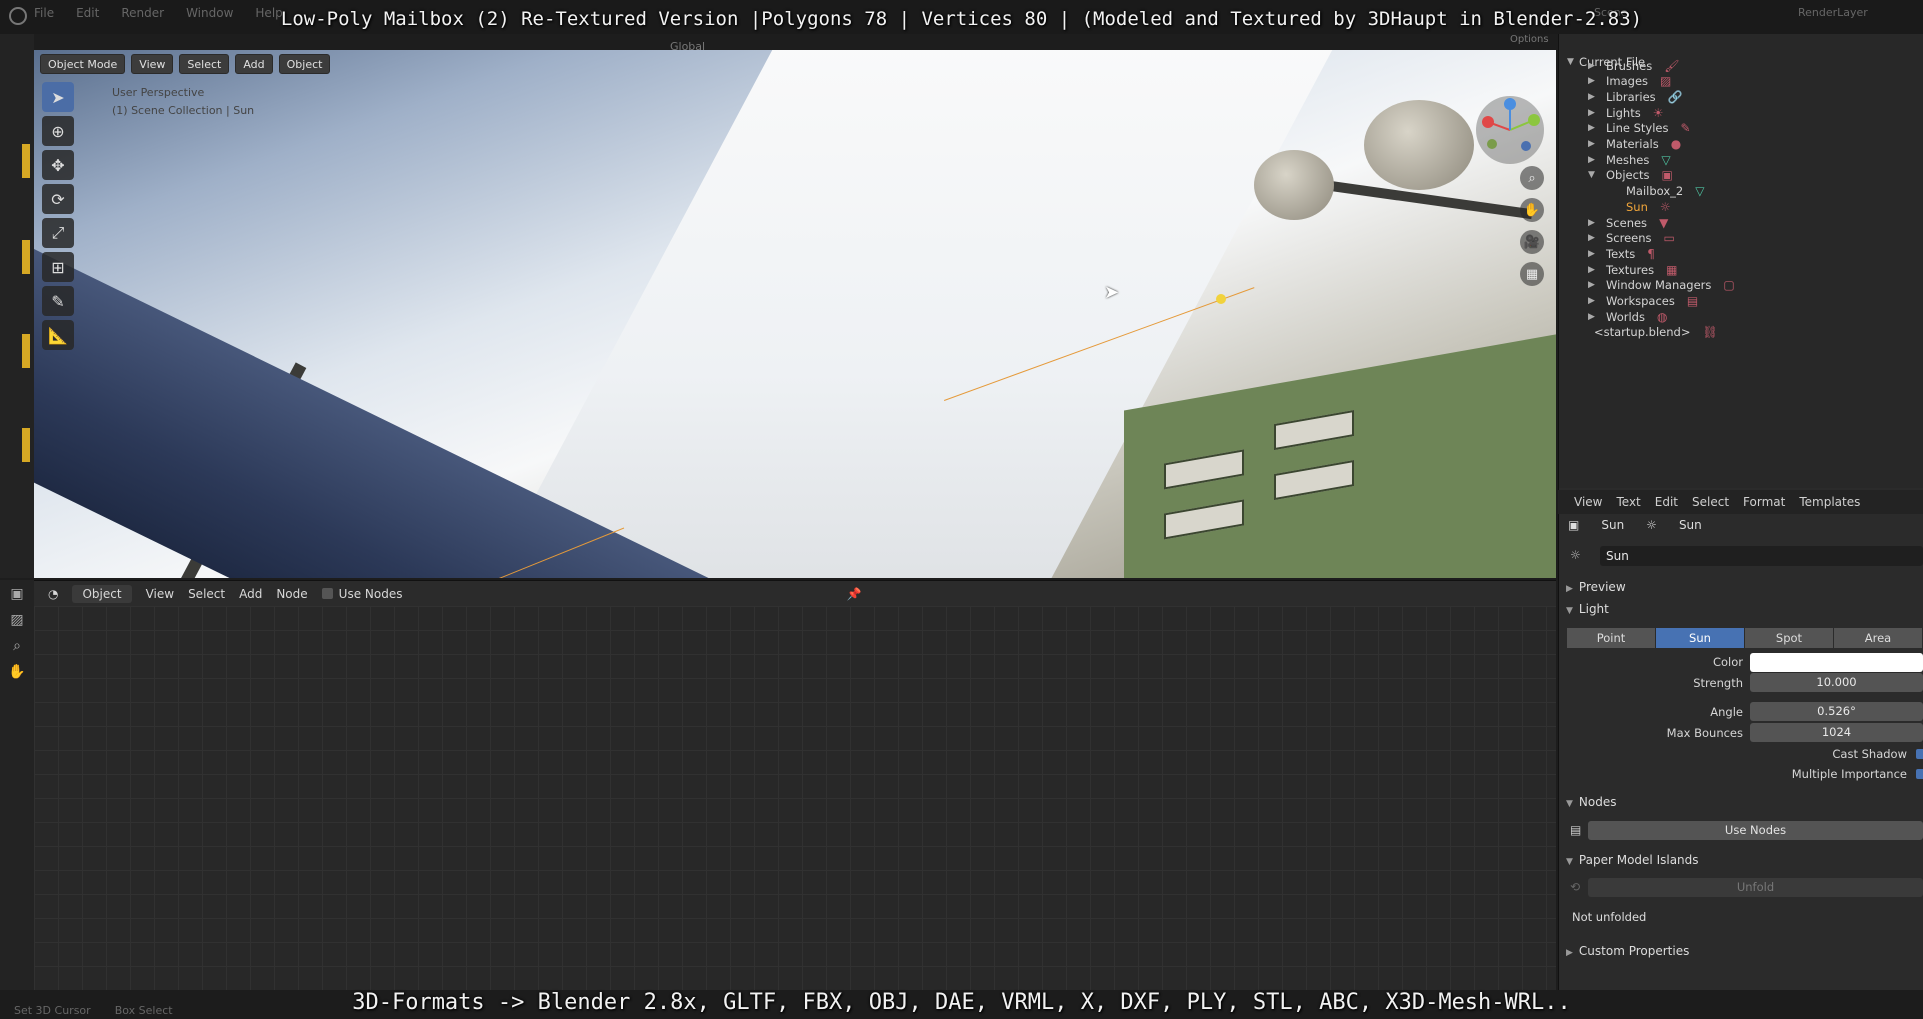 The width and height of the screenshot is (1923, 1019). I want to click on outliner-item-label: Line Styles, so click(1637, 128).